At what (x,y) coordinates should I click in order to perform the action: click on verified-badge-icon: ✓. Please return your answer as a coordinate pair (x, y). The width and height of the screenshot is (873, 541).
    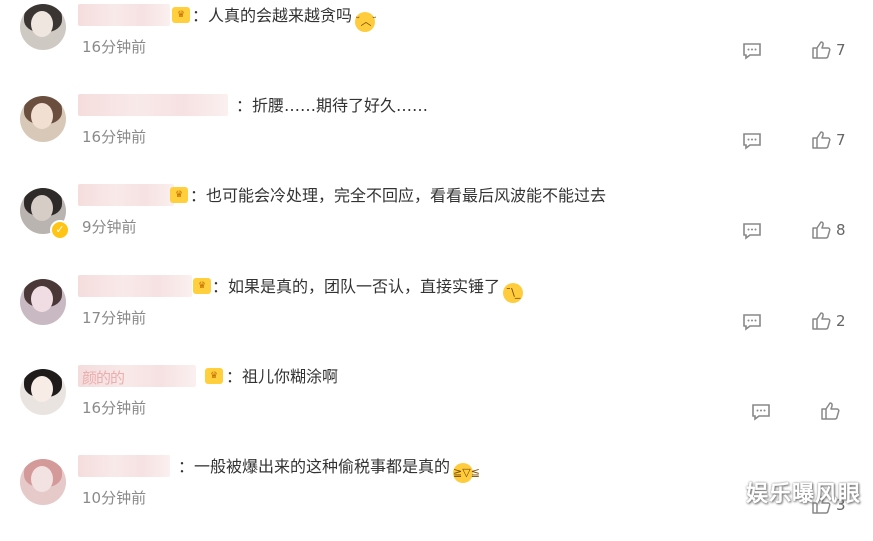
    Looking at the image, I should click on (60, 230).